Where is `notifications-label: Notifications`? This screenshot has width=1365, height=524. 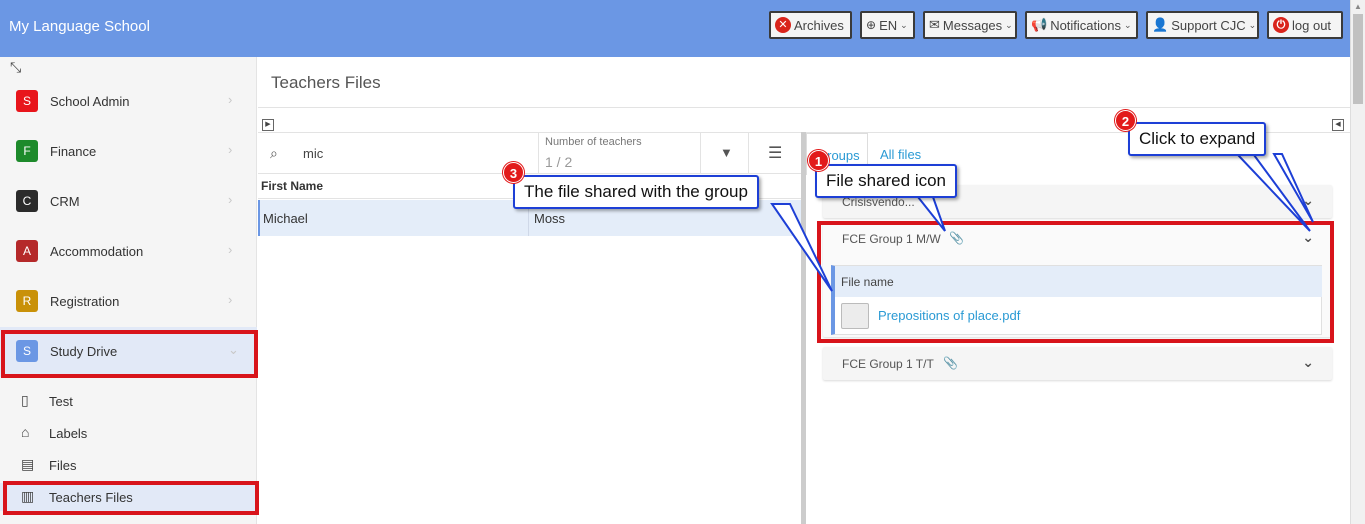 notifications-label: Notifications is located at coordinates (1085, 25).